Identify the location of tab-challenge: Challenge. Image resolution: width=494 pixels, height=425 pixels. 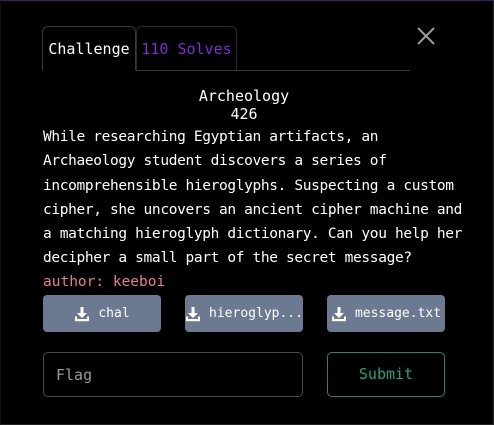
(89, 48).